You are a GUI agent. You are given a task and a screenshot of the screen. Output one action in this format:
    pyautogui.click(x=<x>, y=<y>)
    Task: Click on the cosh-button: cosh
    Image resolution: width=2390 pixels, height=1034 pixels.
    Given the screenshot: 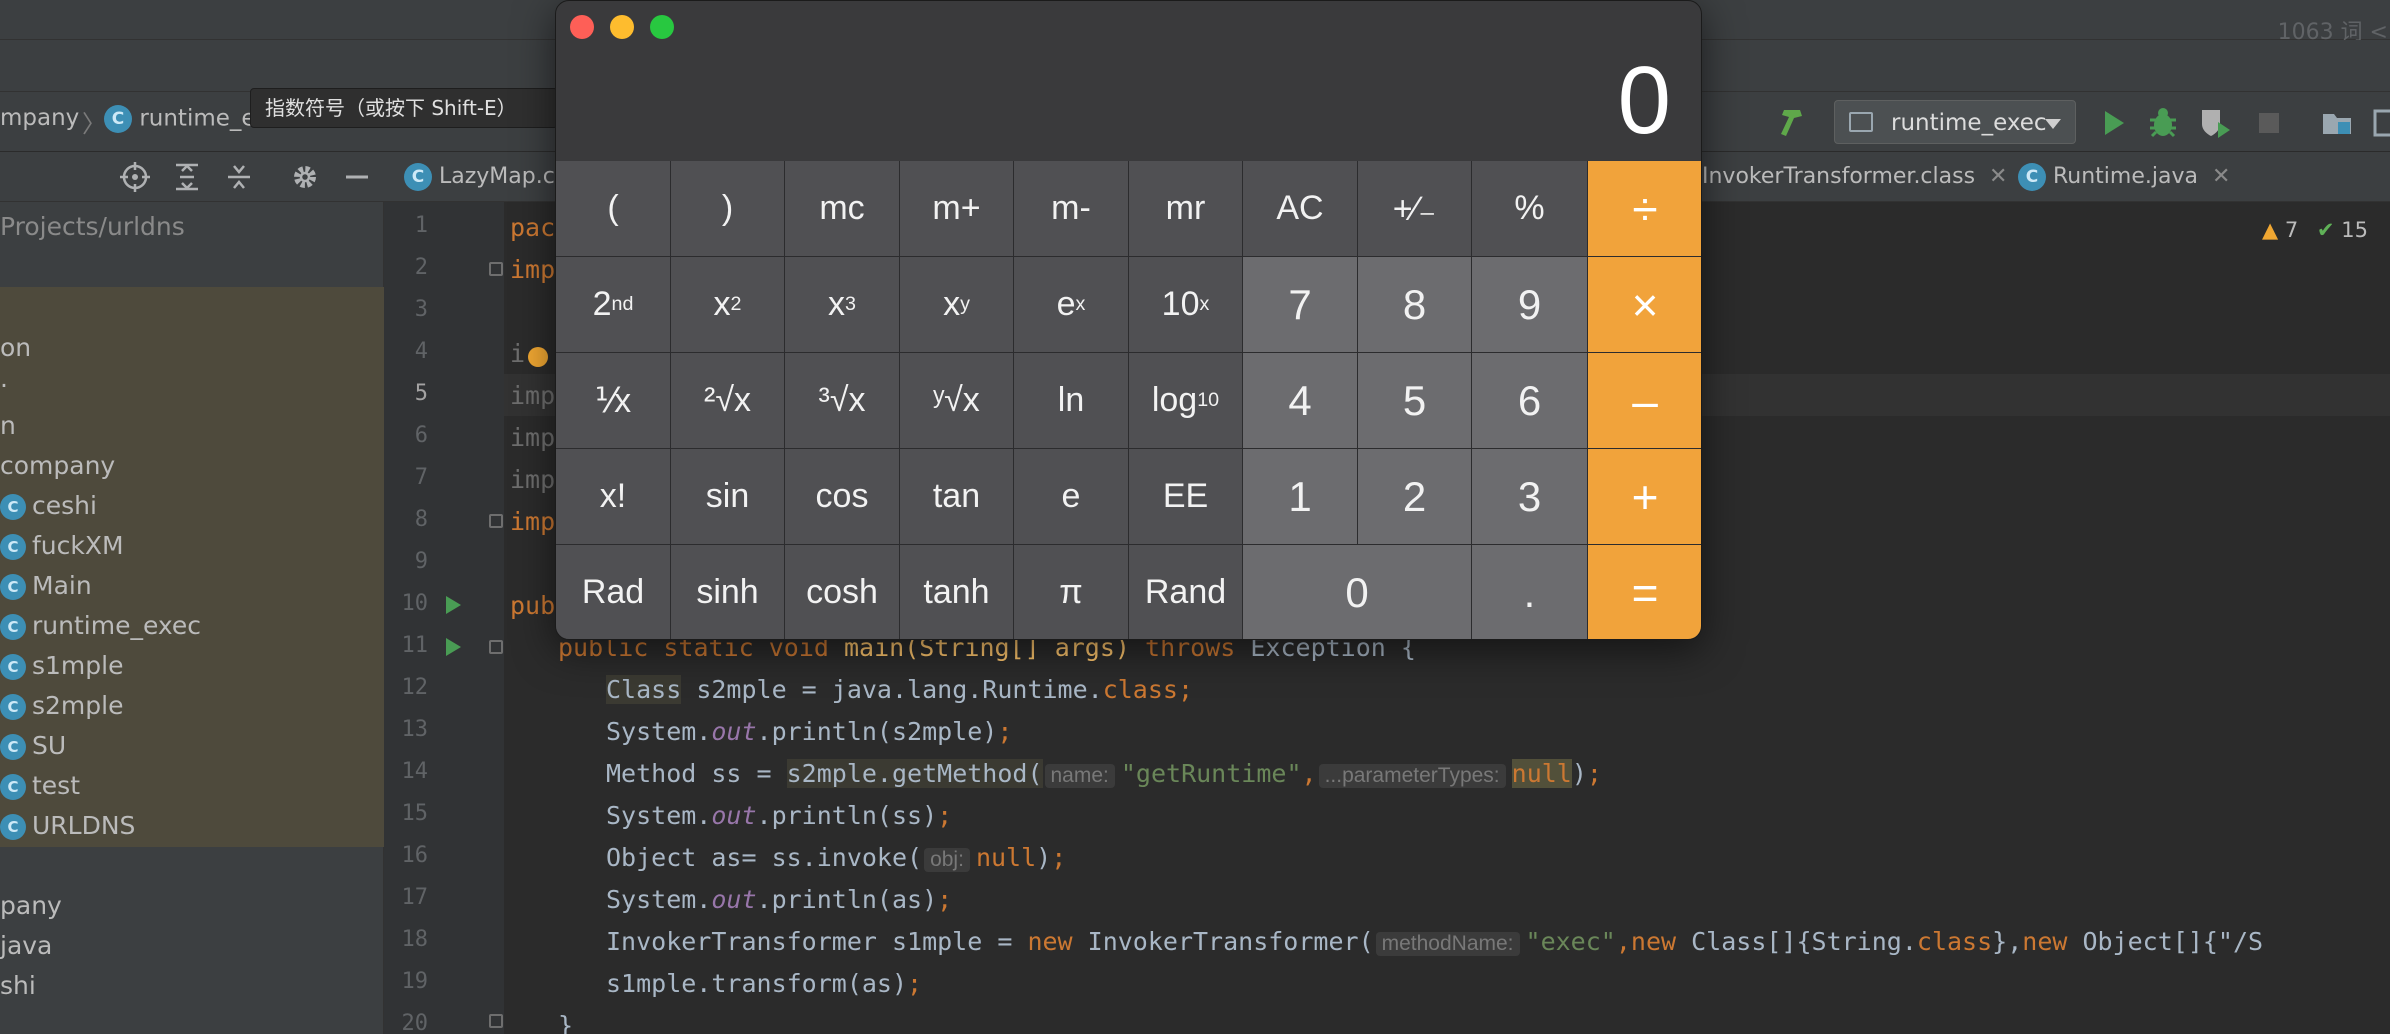 What is the action you would take?
    pyautogui.click(x=842, y=592)
    